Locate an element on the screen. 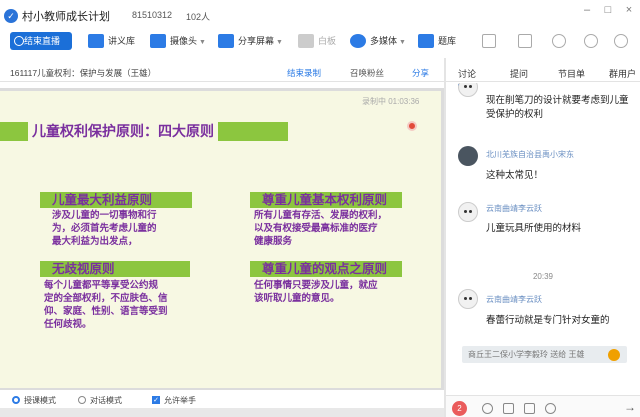  slide-title: 儿童权利保护原则：四大原则 is located at coordinates (123, 131).